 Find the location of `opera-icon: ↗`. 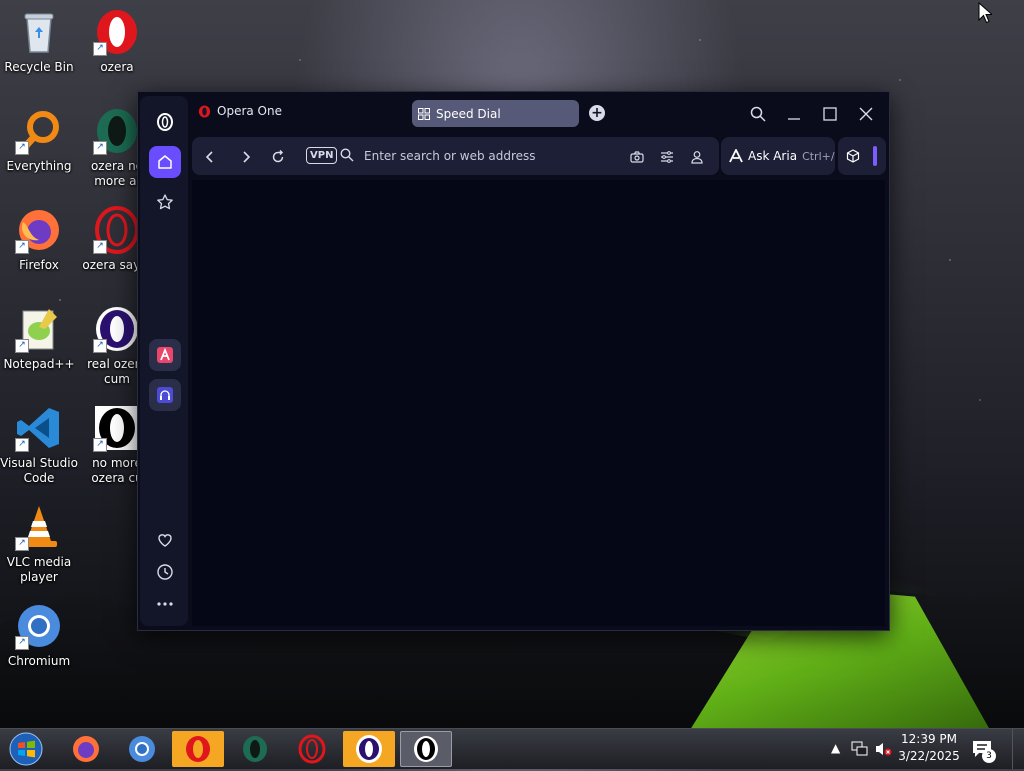

opera-icon: ↗ is located at coordinates (117, 32).